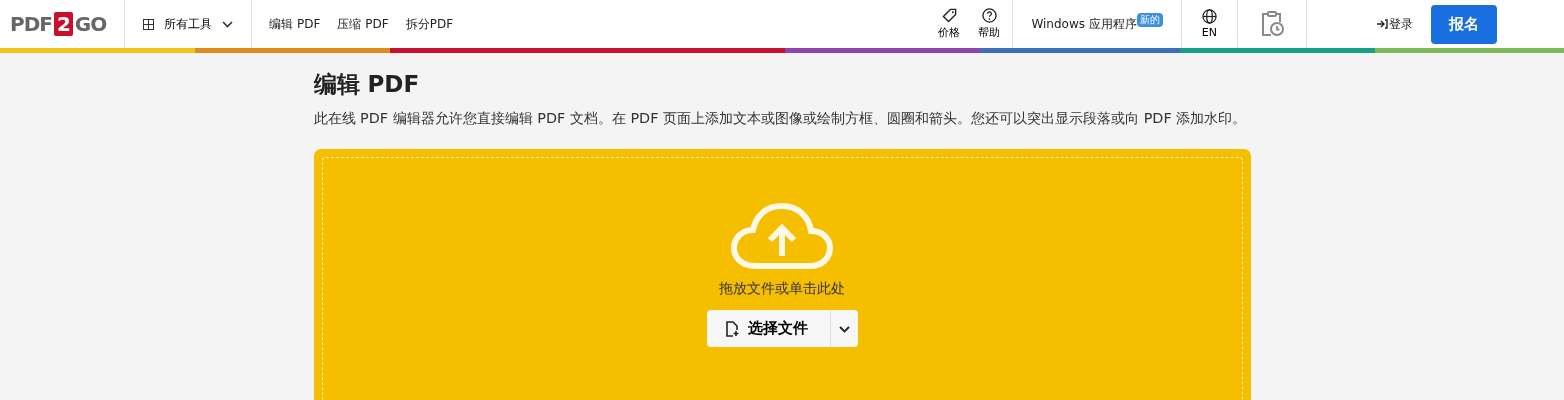 Image resolution: width=1564 pixels, height=400 pixels. Describe the element at coordinates (949, 24) in the screenshot. I see `pricing-link: 价格` at that location.